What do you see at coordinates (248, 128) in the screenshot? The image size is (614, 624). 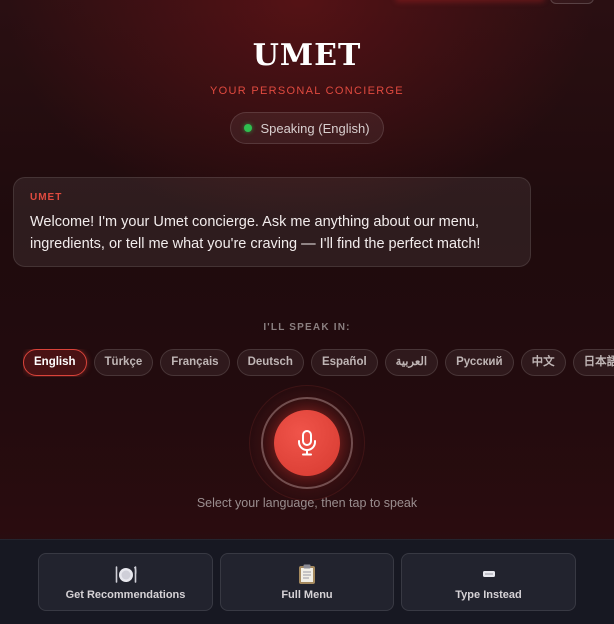 I see `status-dot-icon` at bounding box center [248, 128].